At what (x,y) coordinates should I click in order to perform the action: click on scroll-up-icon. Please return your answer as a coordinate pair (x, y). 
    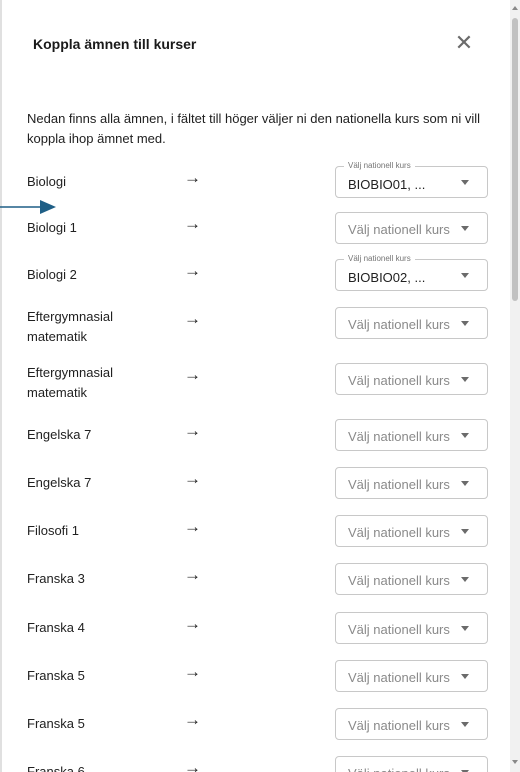
    Looking at the image, I should click on (515, 8).